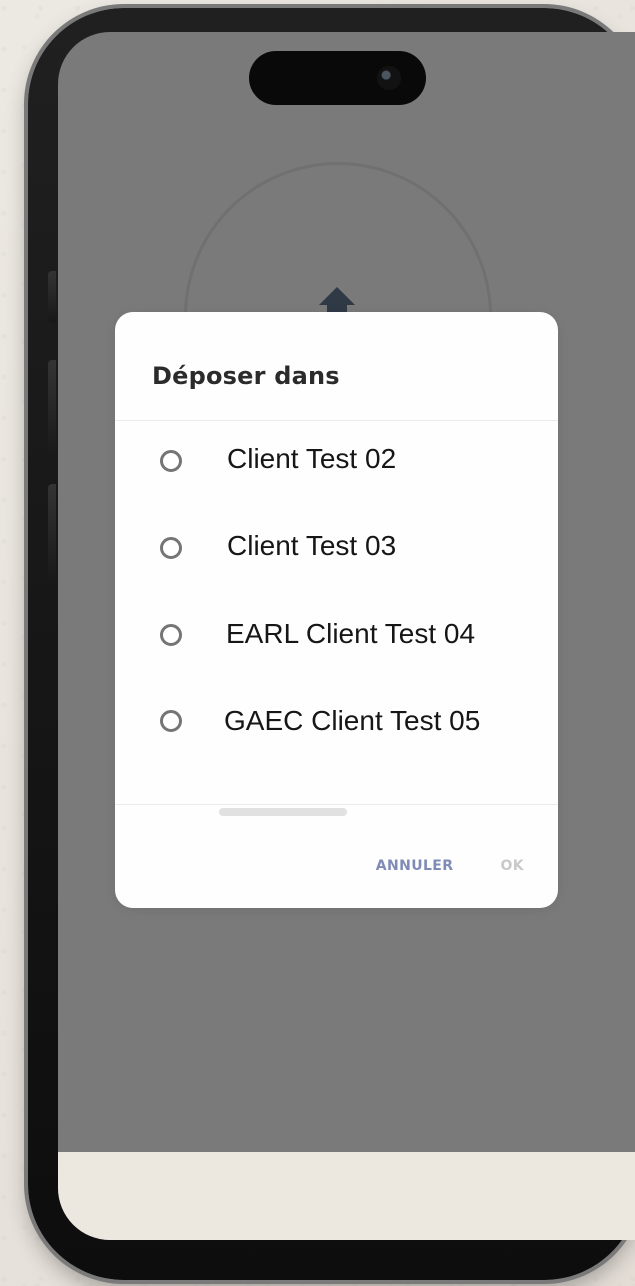 This screenshot has width=635, height=1286. Describe the element at coordinates (336, 420) in the screenshot. I see `title-divider` at that location.